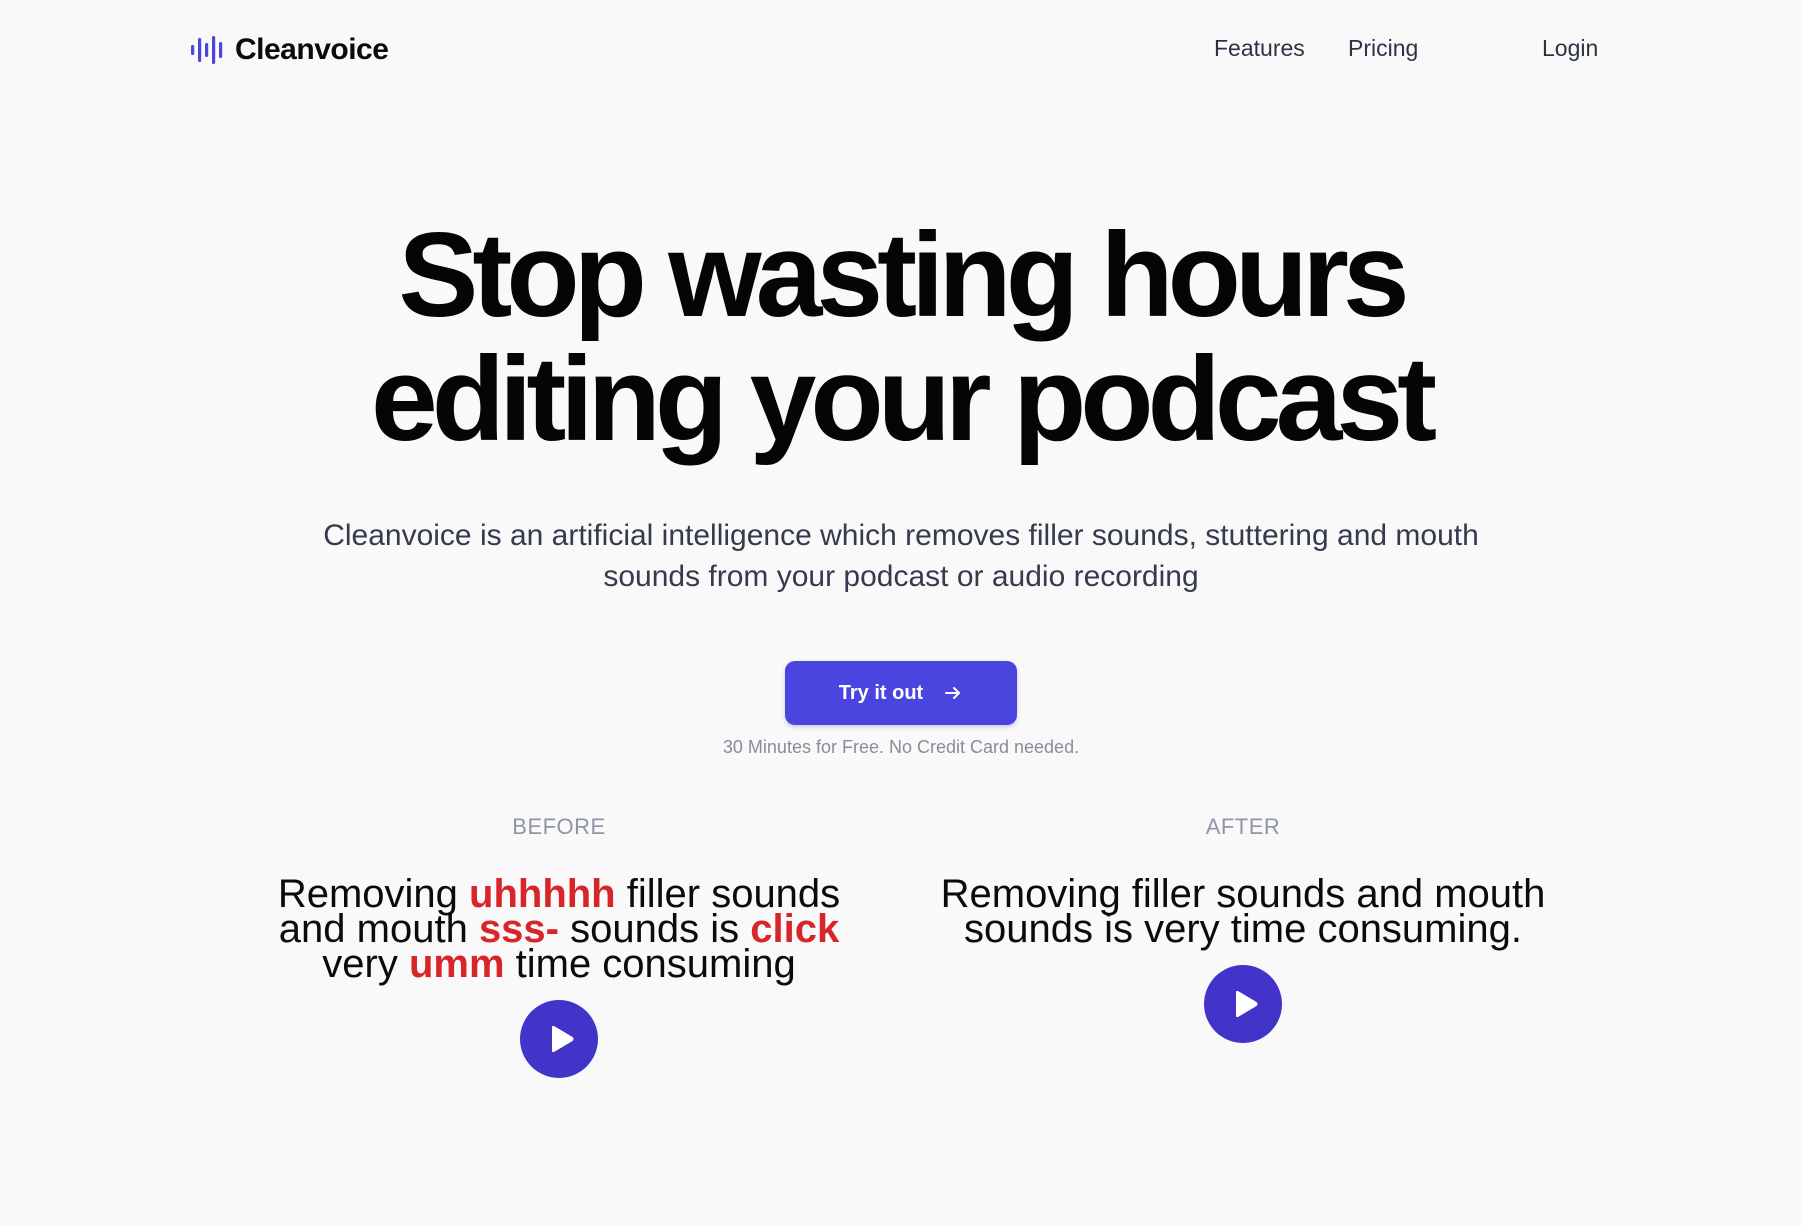 The width and height of the screenshot is (1802, 1226). What do you see at coordinates (1259, 48) in the screenshot?
I see `nav-link-features: Features` at bounding box center [1259, 48].